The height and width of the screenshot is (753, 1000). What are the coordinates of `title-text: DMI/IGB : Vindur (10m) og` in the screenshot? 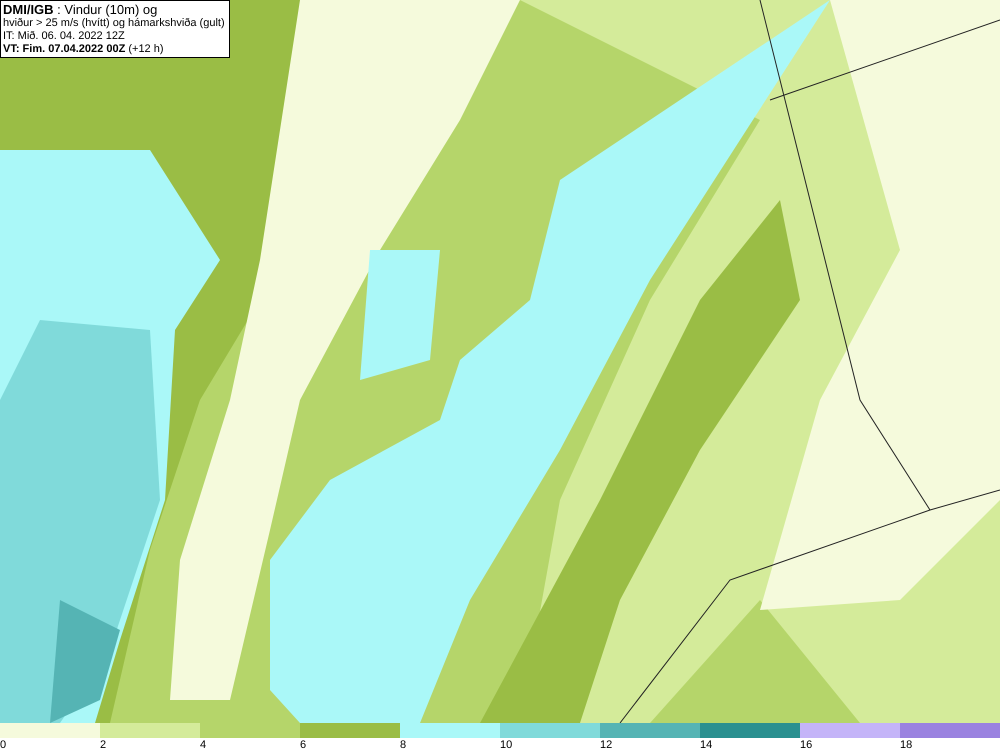 It's located at (80, 9).